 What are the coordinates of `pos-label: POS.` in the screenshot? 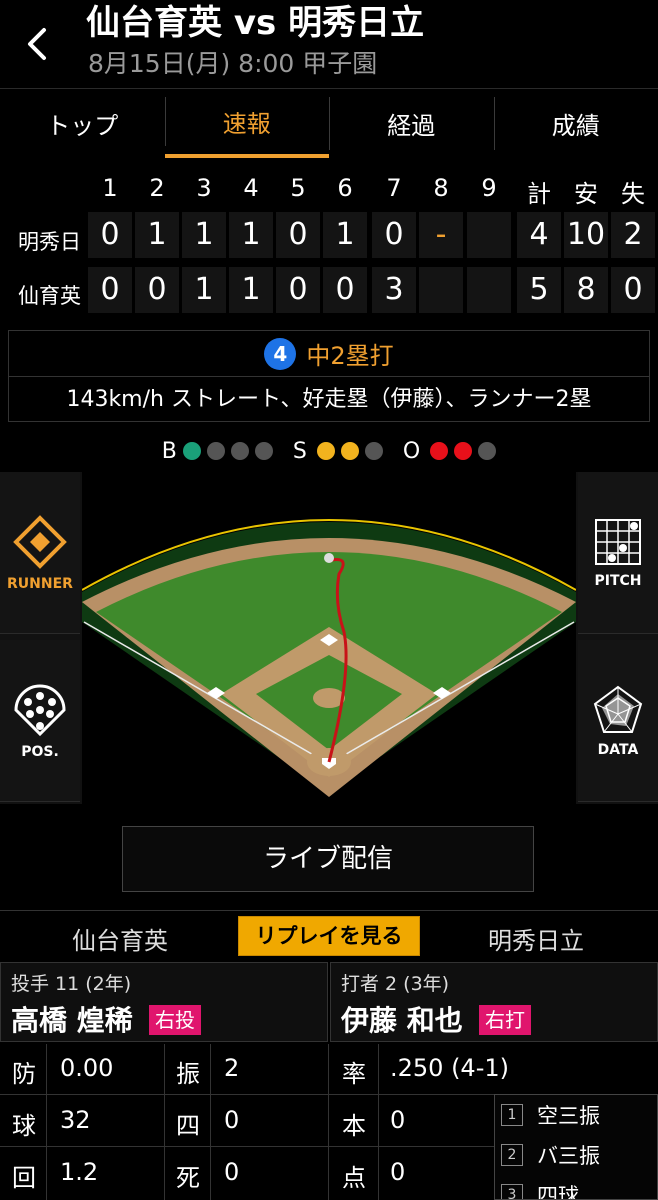 It's located at (40, 751).